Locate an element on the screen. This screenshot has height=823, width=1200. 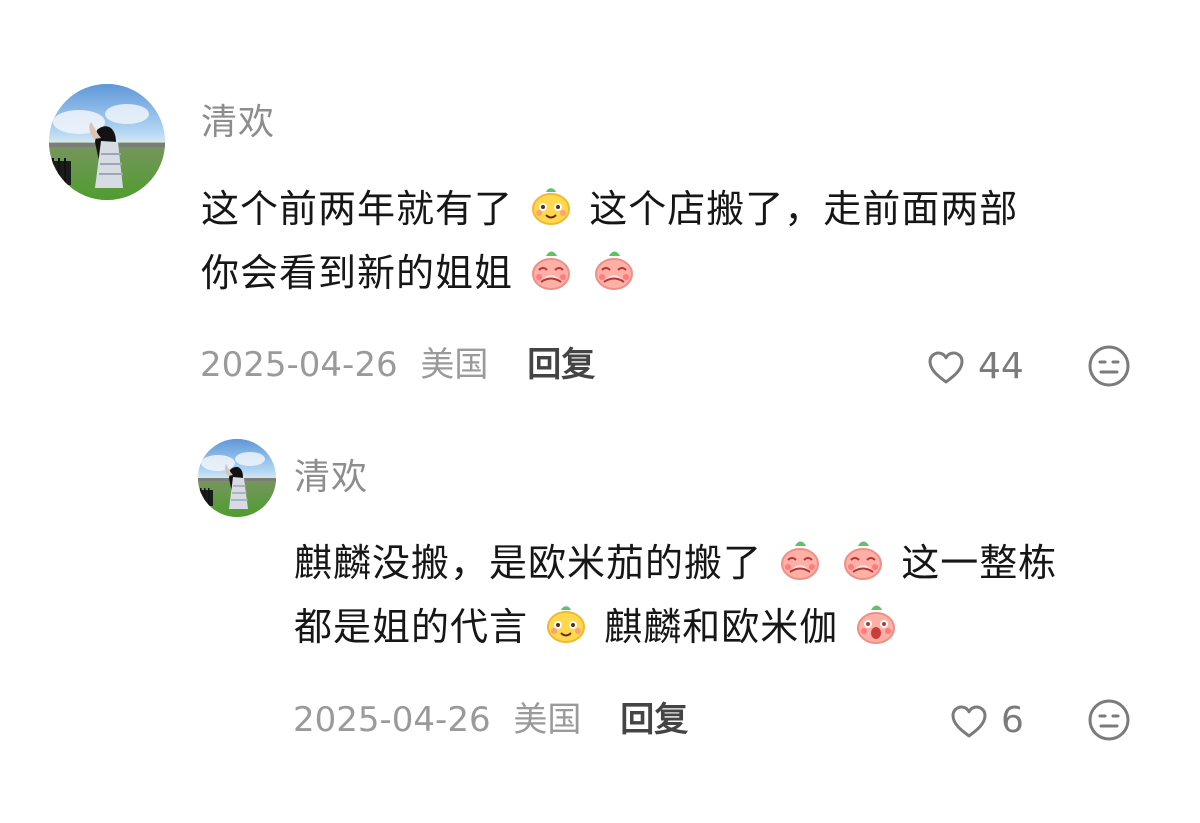
surprised-peach-emoji is located at coordinates (876, 624).